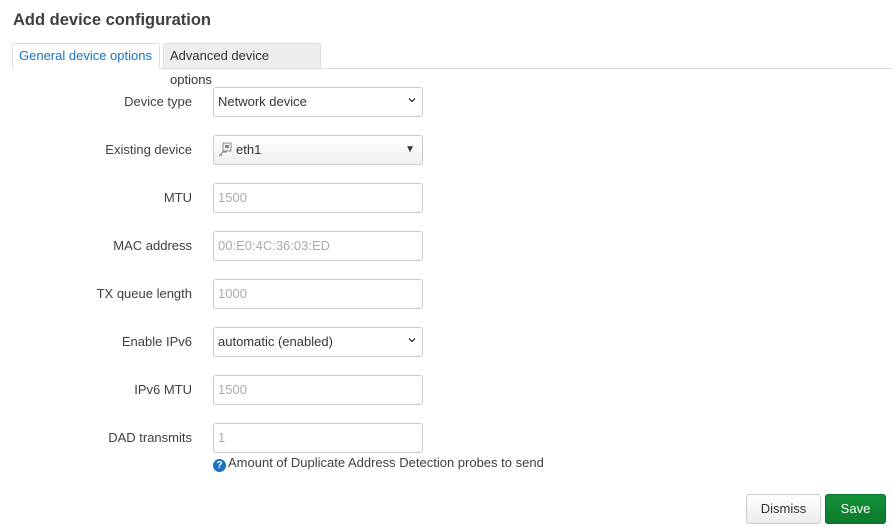 This screenshot has width=892, height=527. Describe the element at coordinates (318, 102) in the screenshot. I see `device-type-select: Network device` at that location.